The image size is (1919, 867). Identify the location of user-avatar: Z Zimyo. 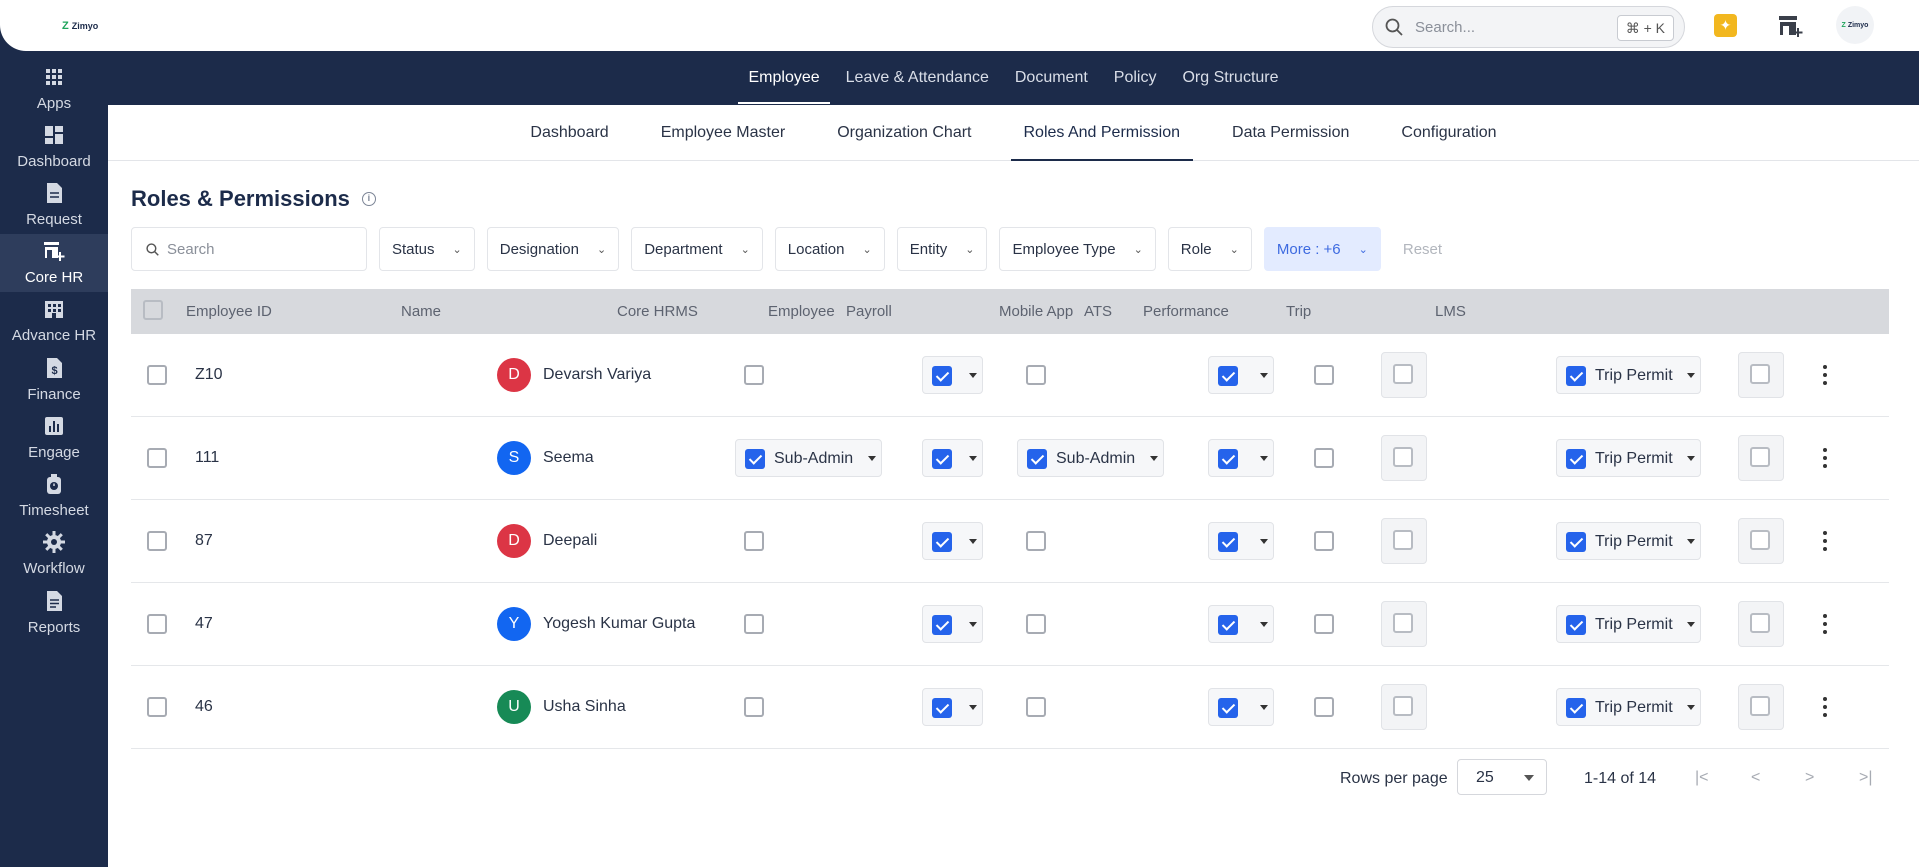
(1855, 25).